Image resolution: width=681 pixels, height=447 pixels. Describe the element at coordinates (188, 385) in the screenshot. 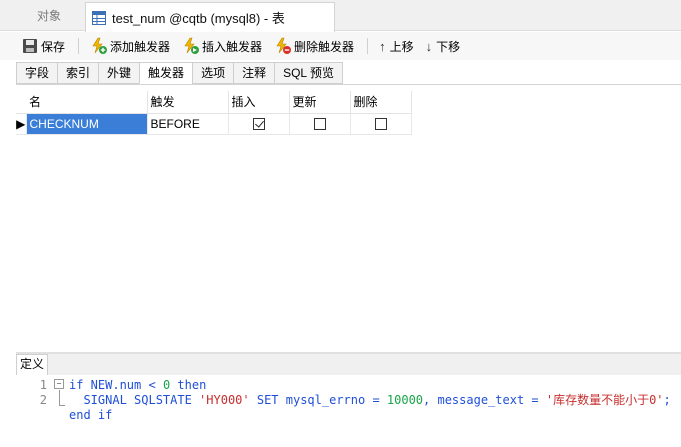

I see `code-token: then` at that location.